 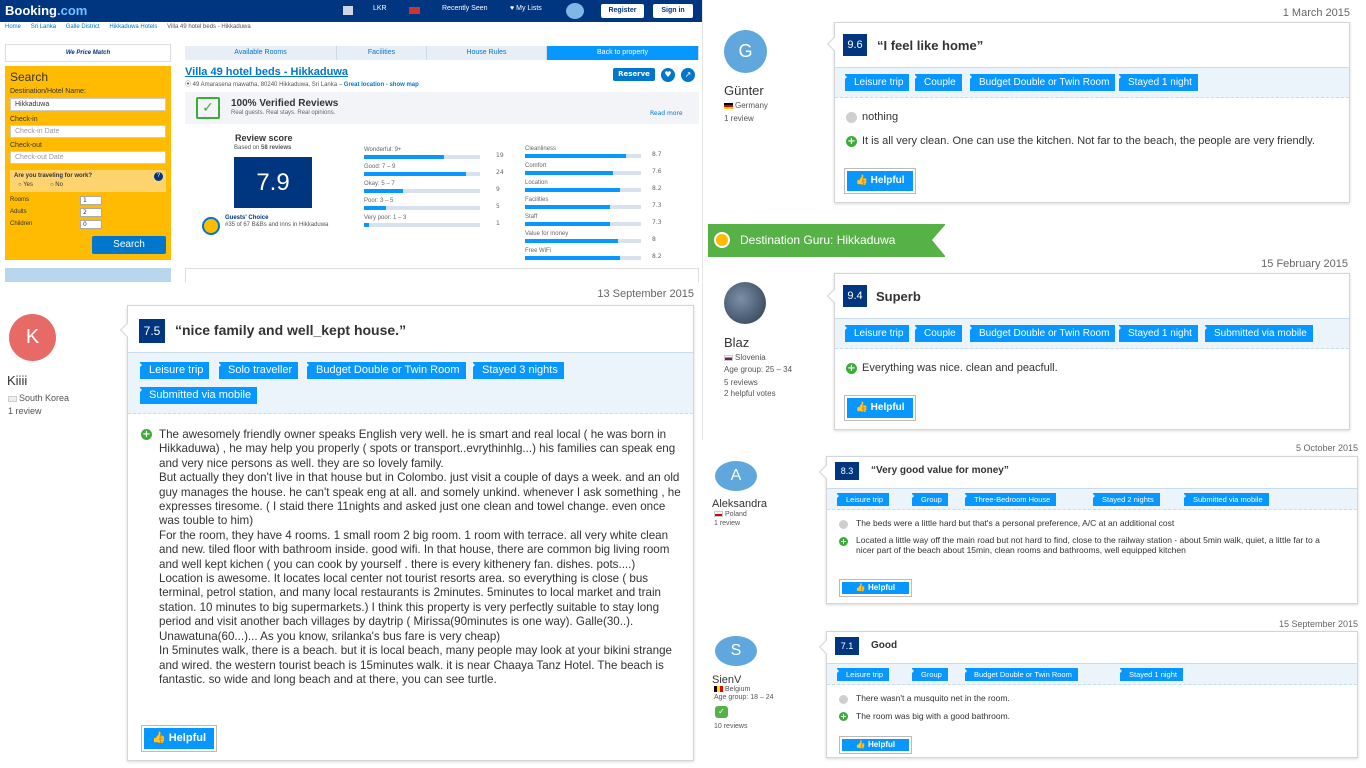 What do you see at coordinates (129, 245) in the screenshot?
I see `search-button: Search` at bounding box center [129, 245].